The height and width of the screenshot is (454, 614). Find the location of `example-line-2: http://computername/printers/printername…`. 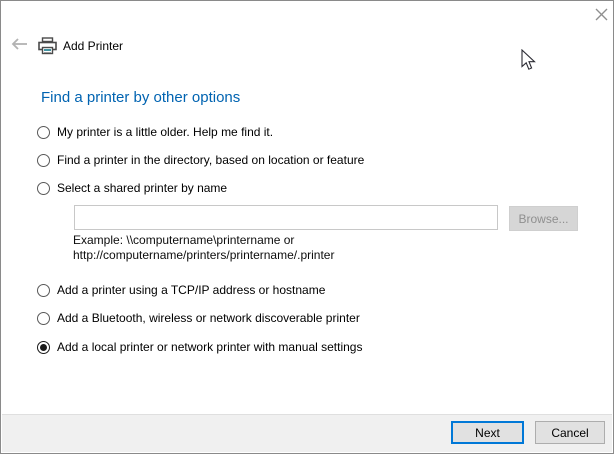

example-line-2: http://computername/printers/printername… is located at coordinates (204, 255).